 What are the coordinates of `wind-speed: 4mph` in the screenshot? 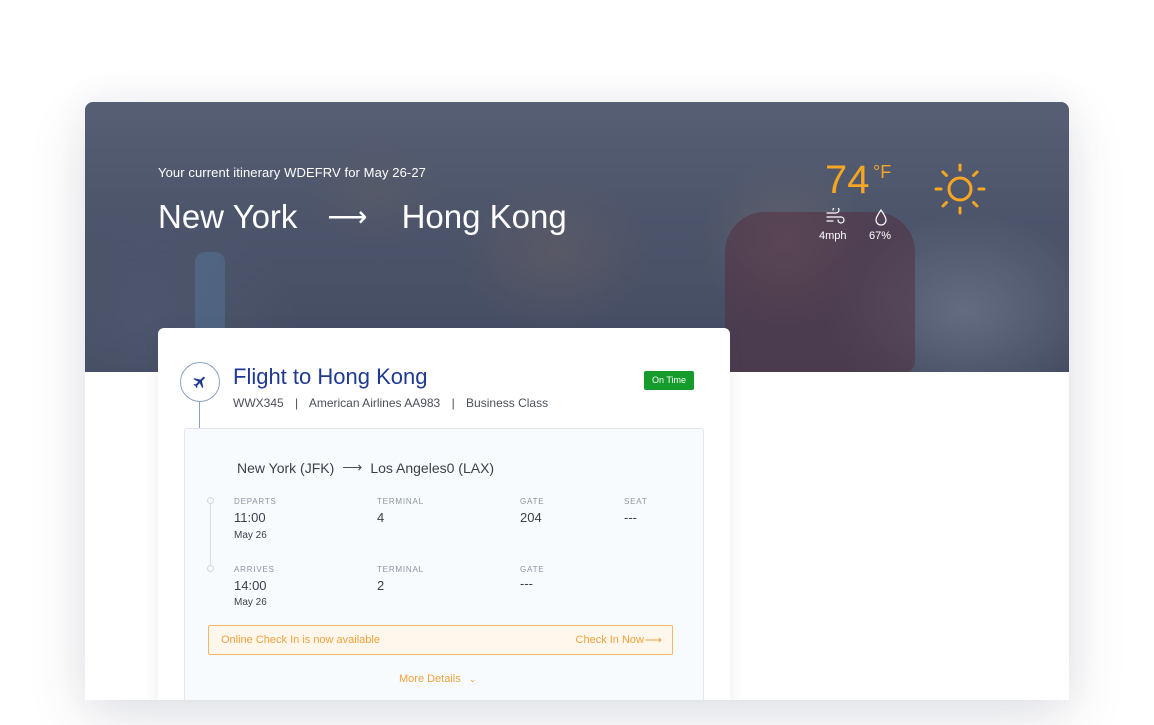 It's located at (833, 236).